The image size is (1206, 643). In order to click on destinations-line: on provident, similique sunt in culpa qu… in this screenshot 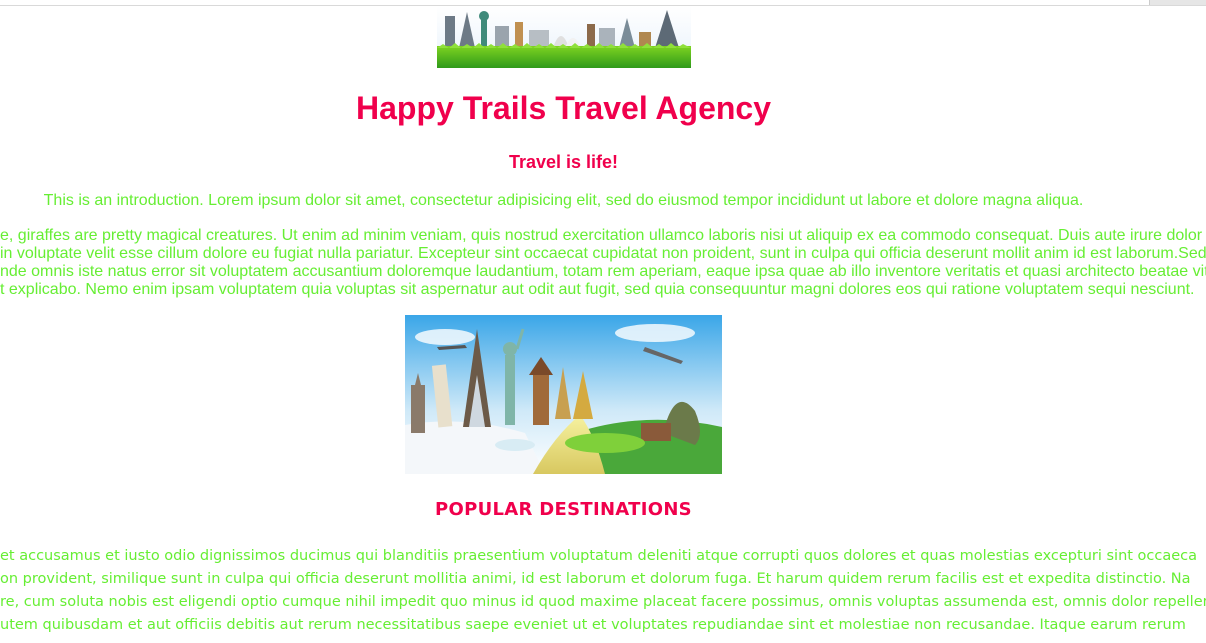, I will do `click(595, 579)`.